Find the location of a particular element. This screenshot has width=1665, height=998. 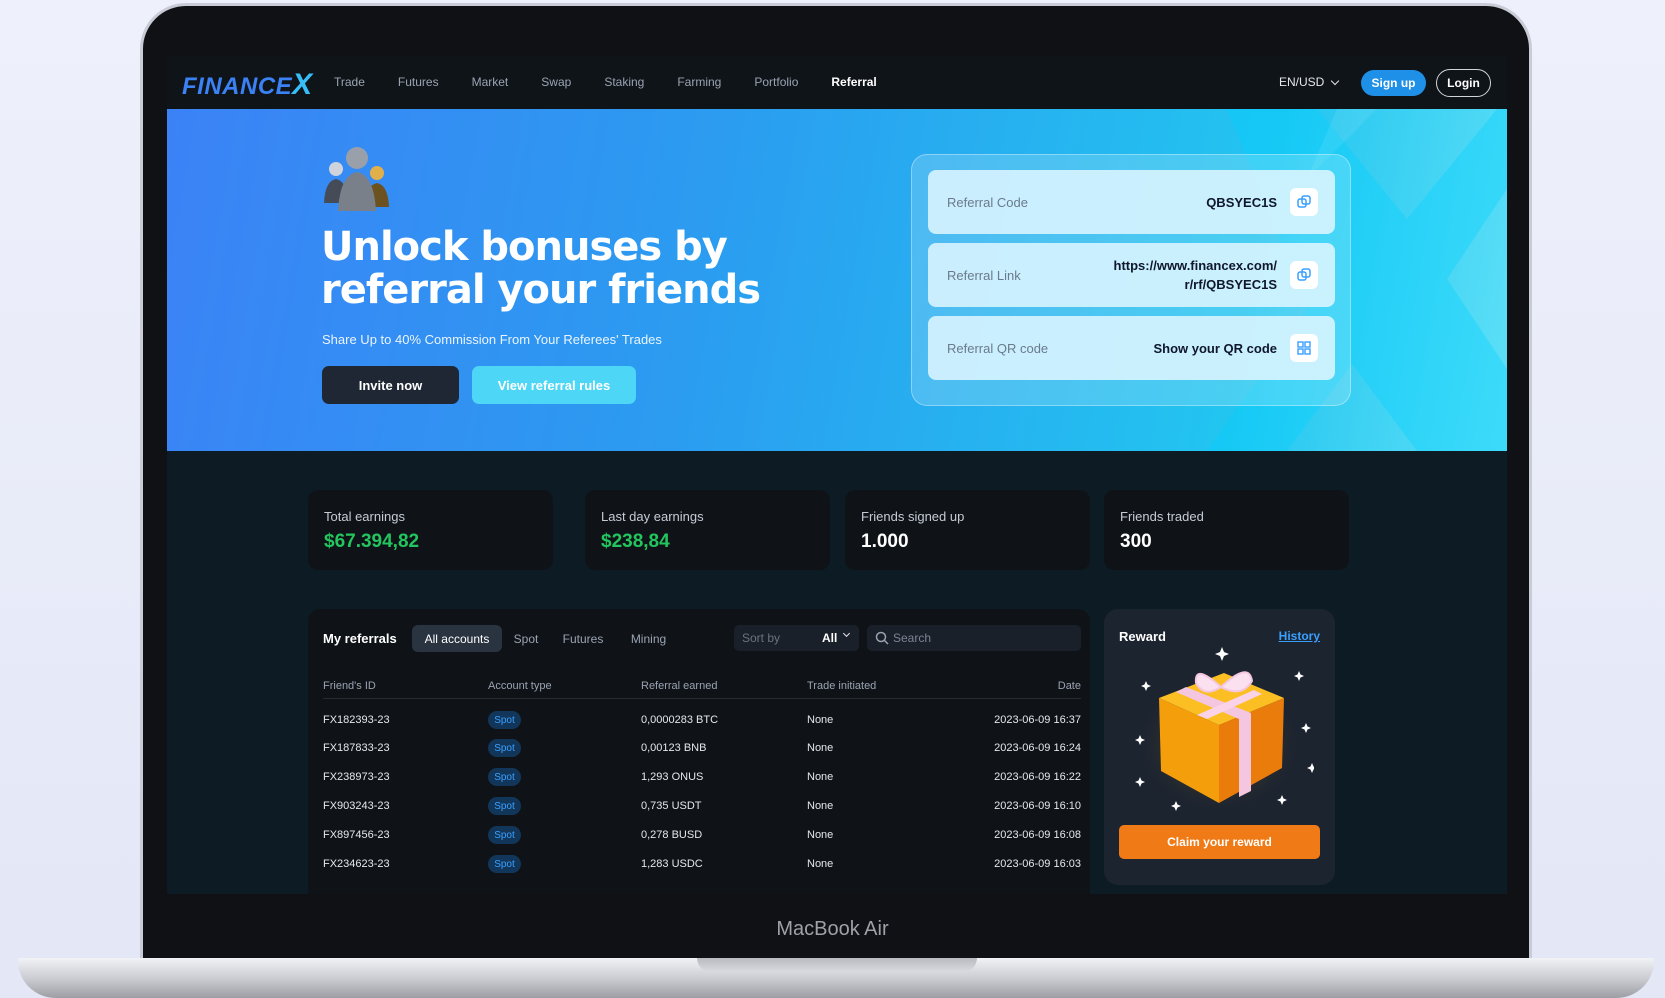

search-input is located at coordinates (983, 638).